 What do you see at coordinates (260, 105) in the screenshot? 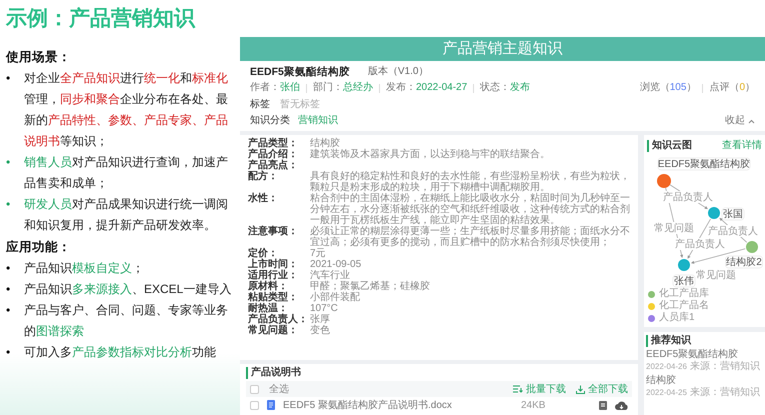
I see `field-label: 标签` at bounding box center [260, 105].